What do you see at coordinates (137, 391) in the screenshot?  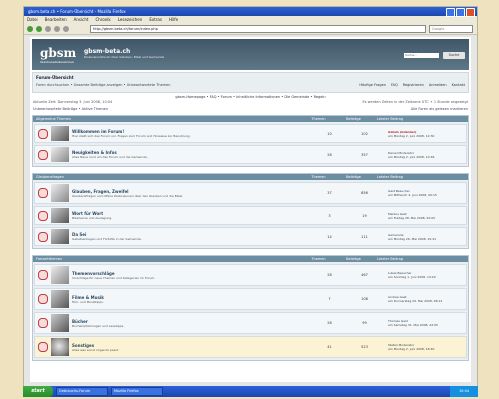 I see `taskbar-item: Mozilla Firefox` at bounding box center [137, 391].